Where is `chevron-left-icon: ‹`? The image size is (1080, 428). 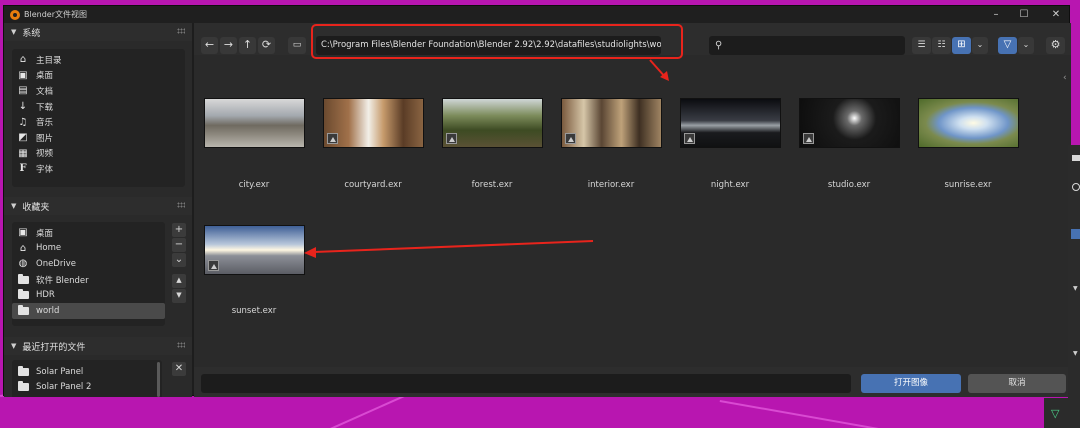 chevron-left-icon: ‹ is located at coordinates (1067, 78).